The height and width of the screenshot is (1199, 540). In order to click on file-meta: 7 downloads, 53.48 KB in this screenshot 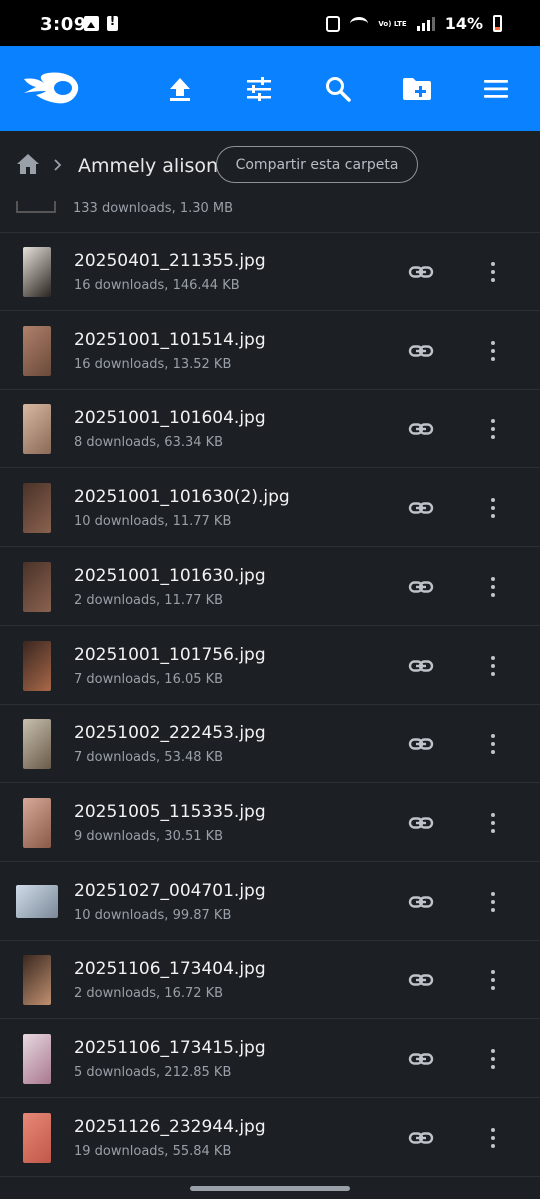, I will do `click(149, 758)`.